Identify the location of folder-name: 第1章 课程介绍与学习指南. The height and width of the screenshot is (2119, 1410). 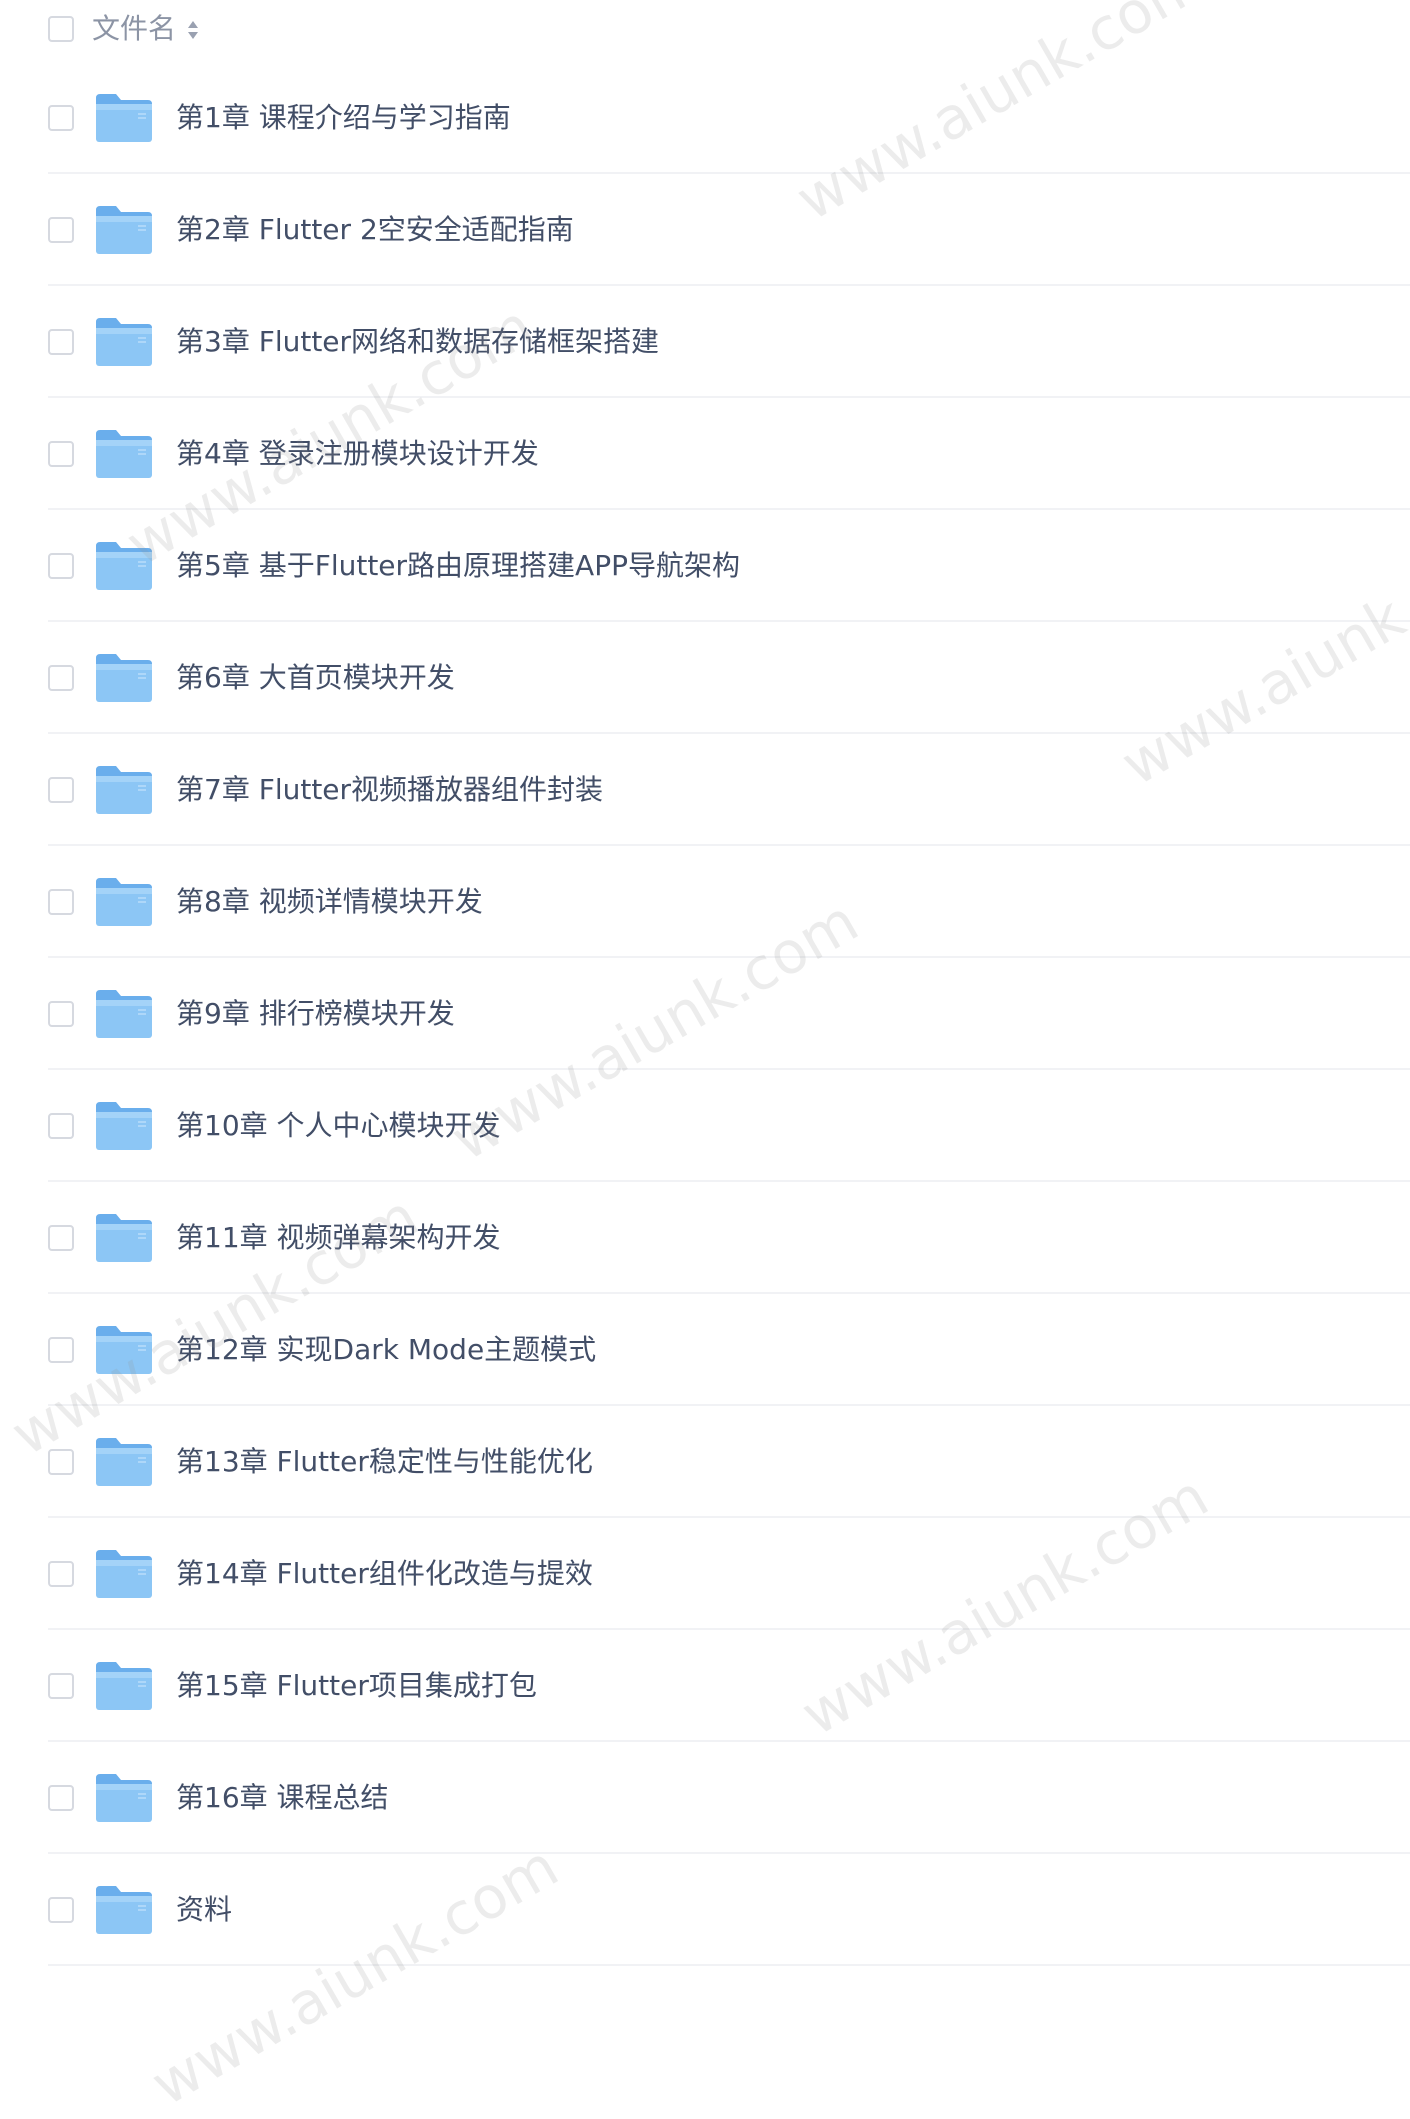
(343, 118).